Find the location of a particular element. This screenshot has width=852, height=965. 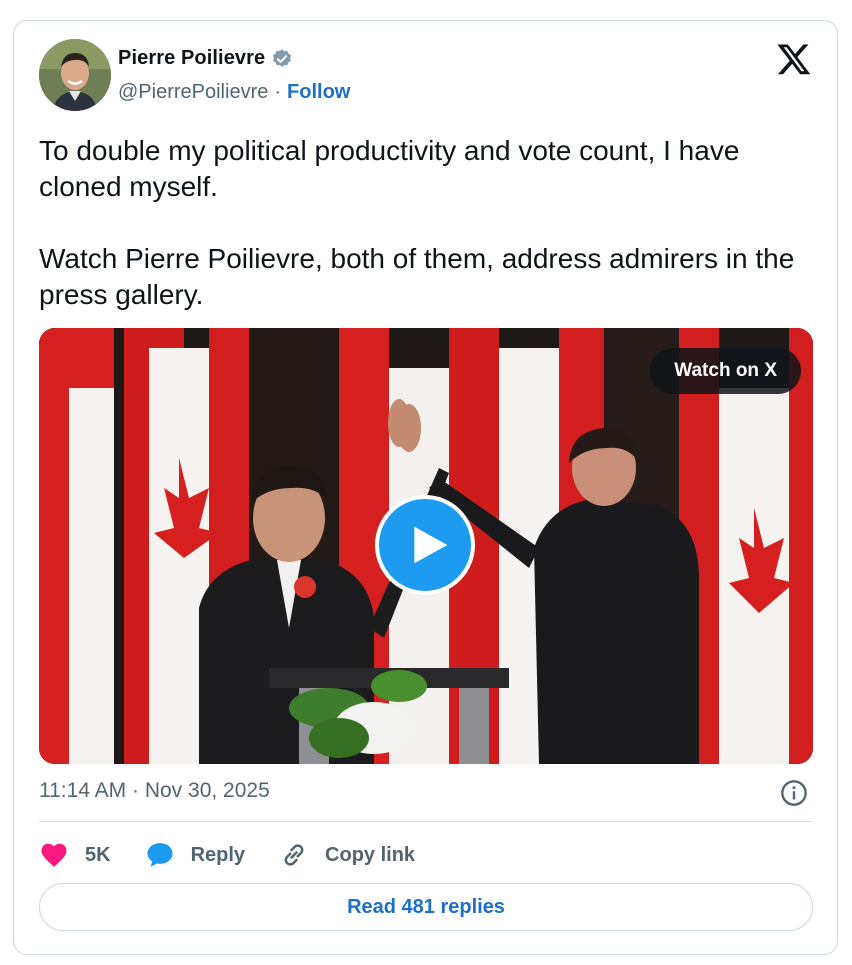

reply-button: Reply is located at coordinates (195, 855).